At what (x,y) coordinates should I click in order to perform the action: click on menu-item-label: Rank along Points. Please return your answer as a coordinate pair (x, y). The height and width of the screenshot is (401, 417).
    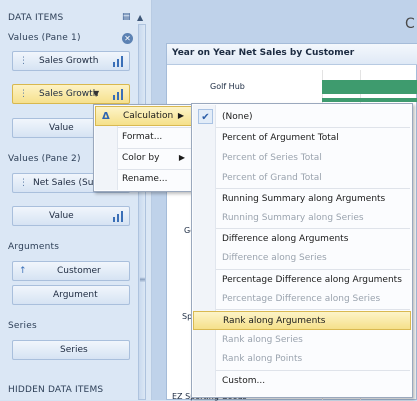
    Looking at the image, I should click on (262, 359).